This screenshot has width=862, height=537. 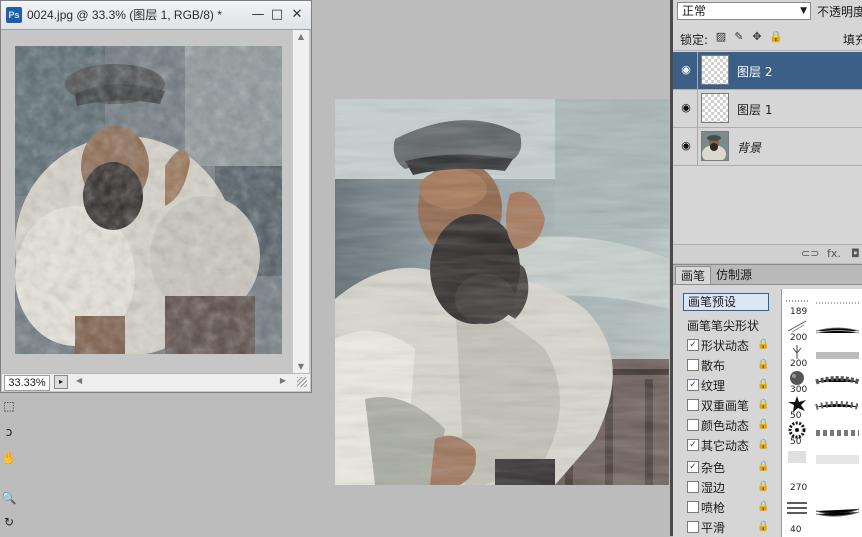 What do you see at coordinates (834, 253) in the screenshot?
I see `fx-icon: fx.` at bounding box center [834, 253].